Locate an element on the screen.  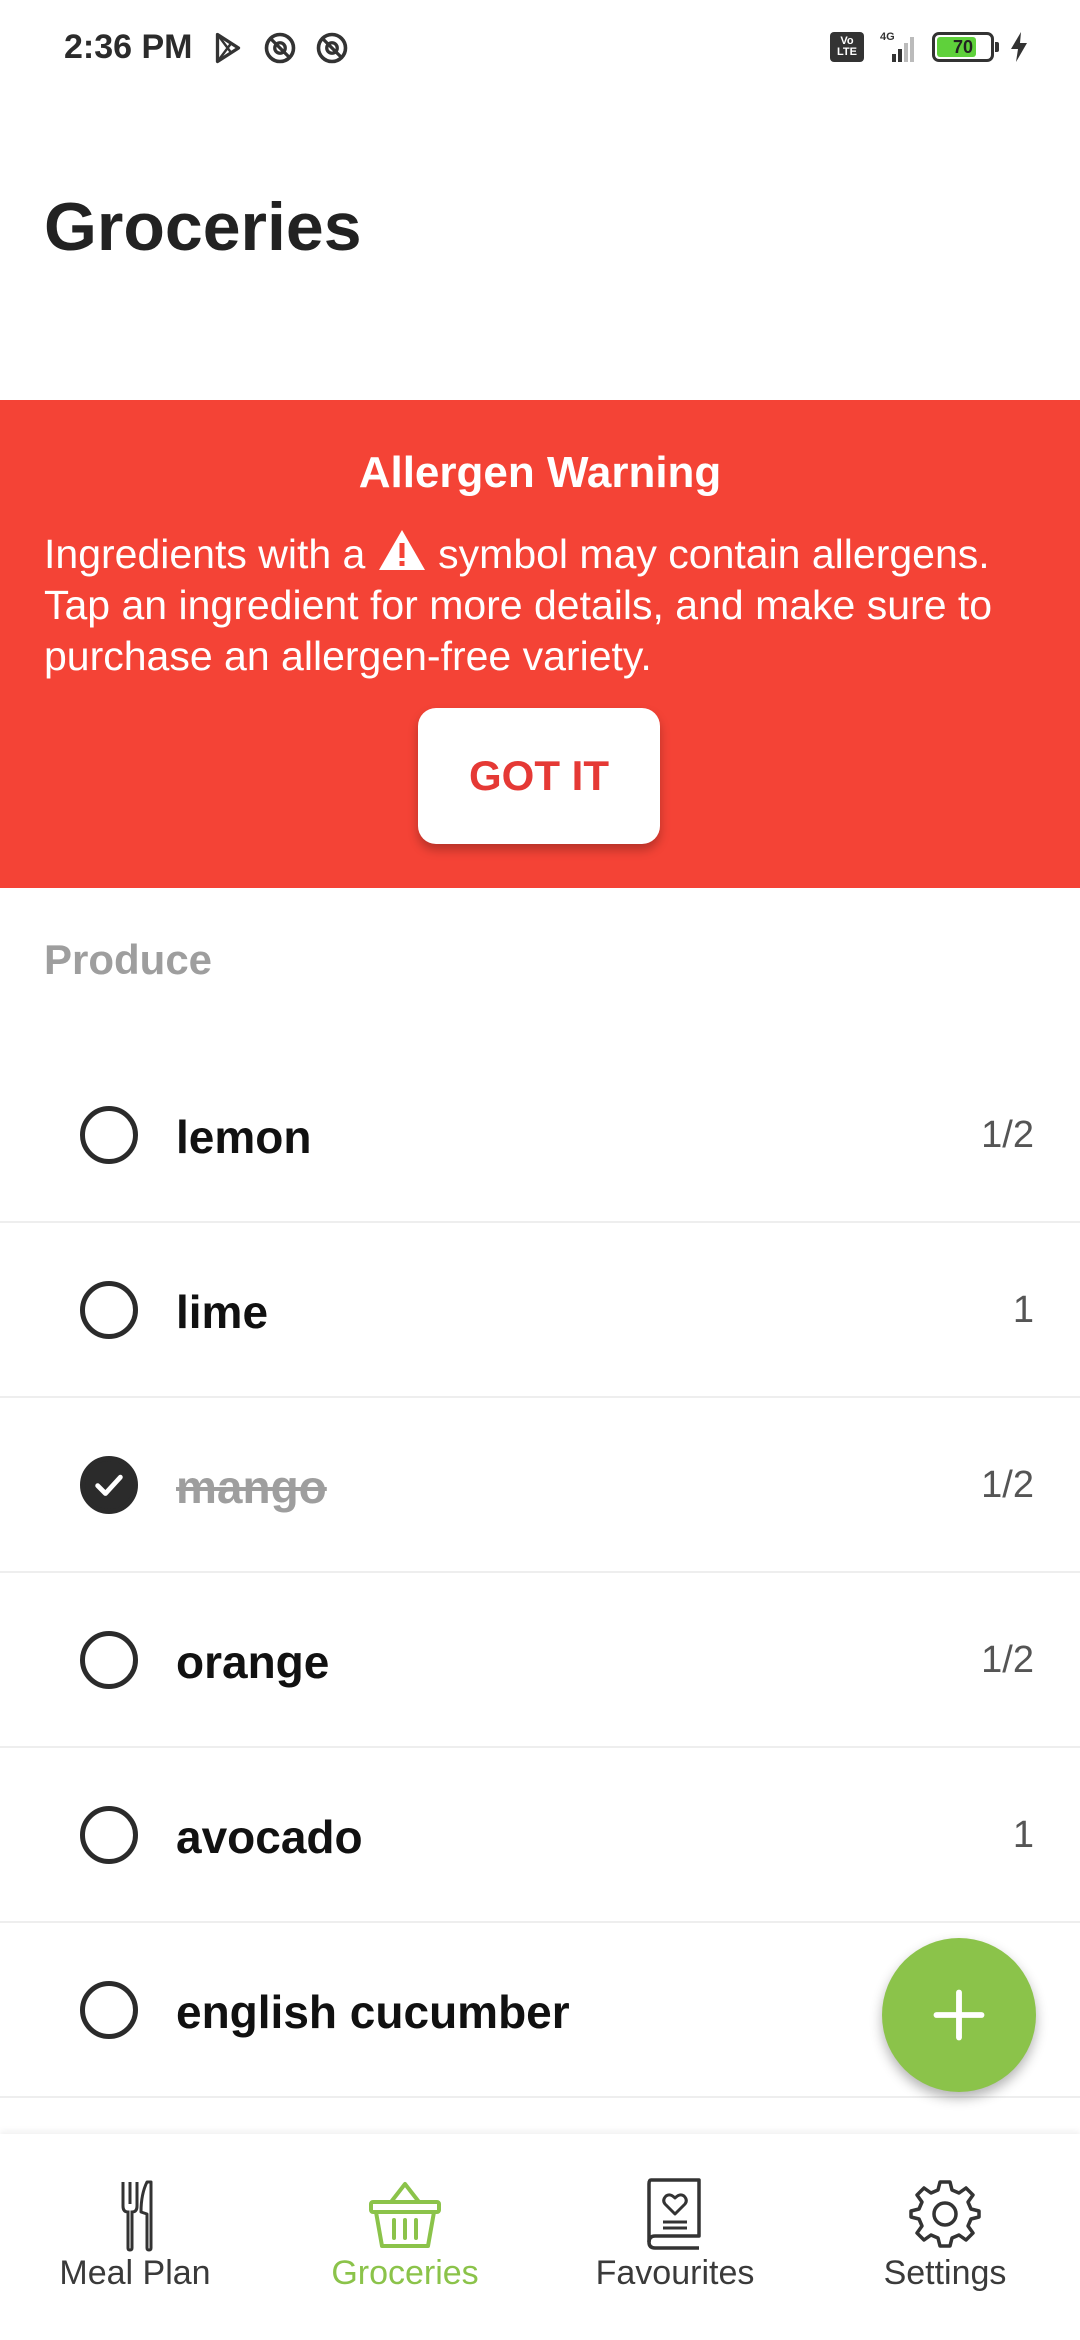
heart-book-icon is located at coordinates (674, 2214).